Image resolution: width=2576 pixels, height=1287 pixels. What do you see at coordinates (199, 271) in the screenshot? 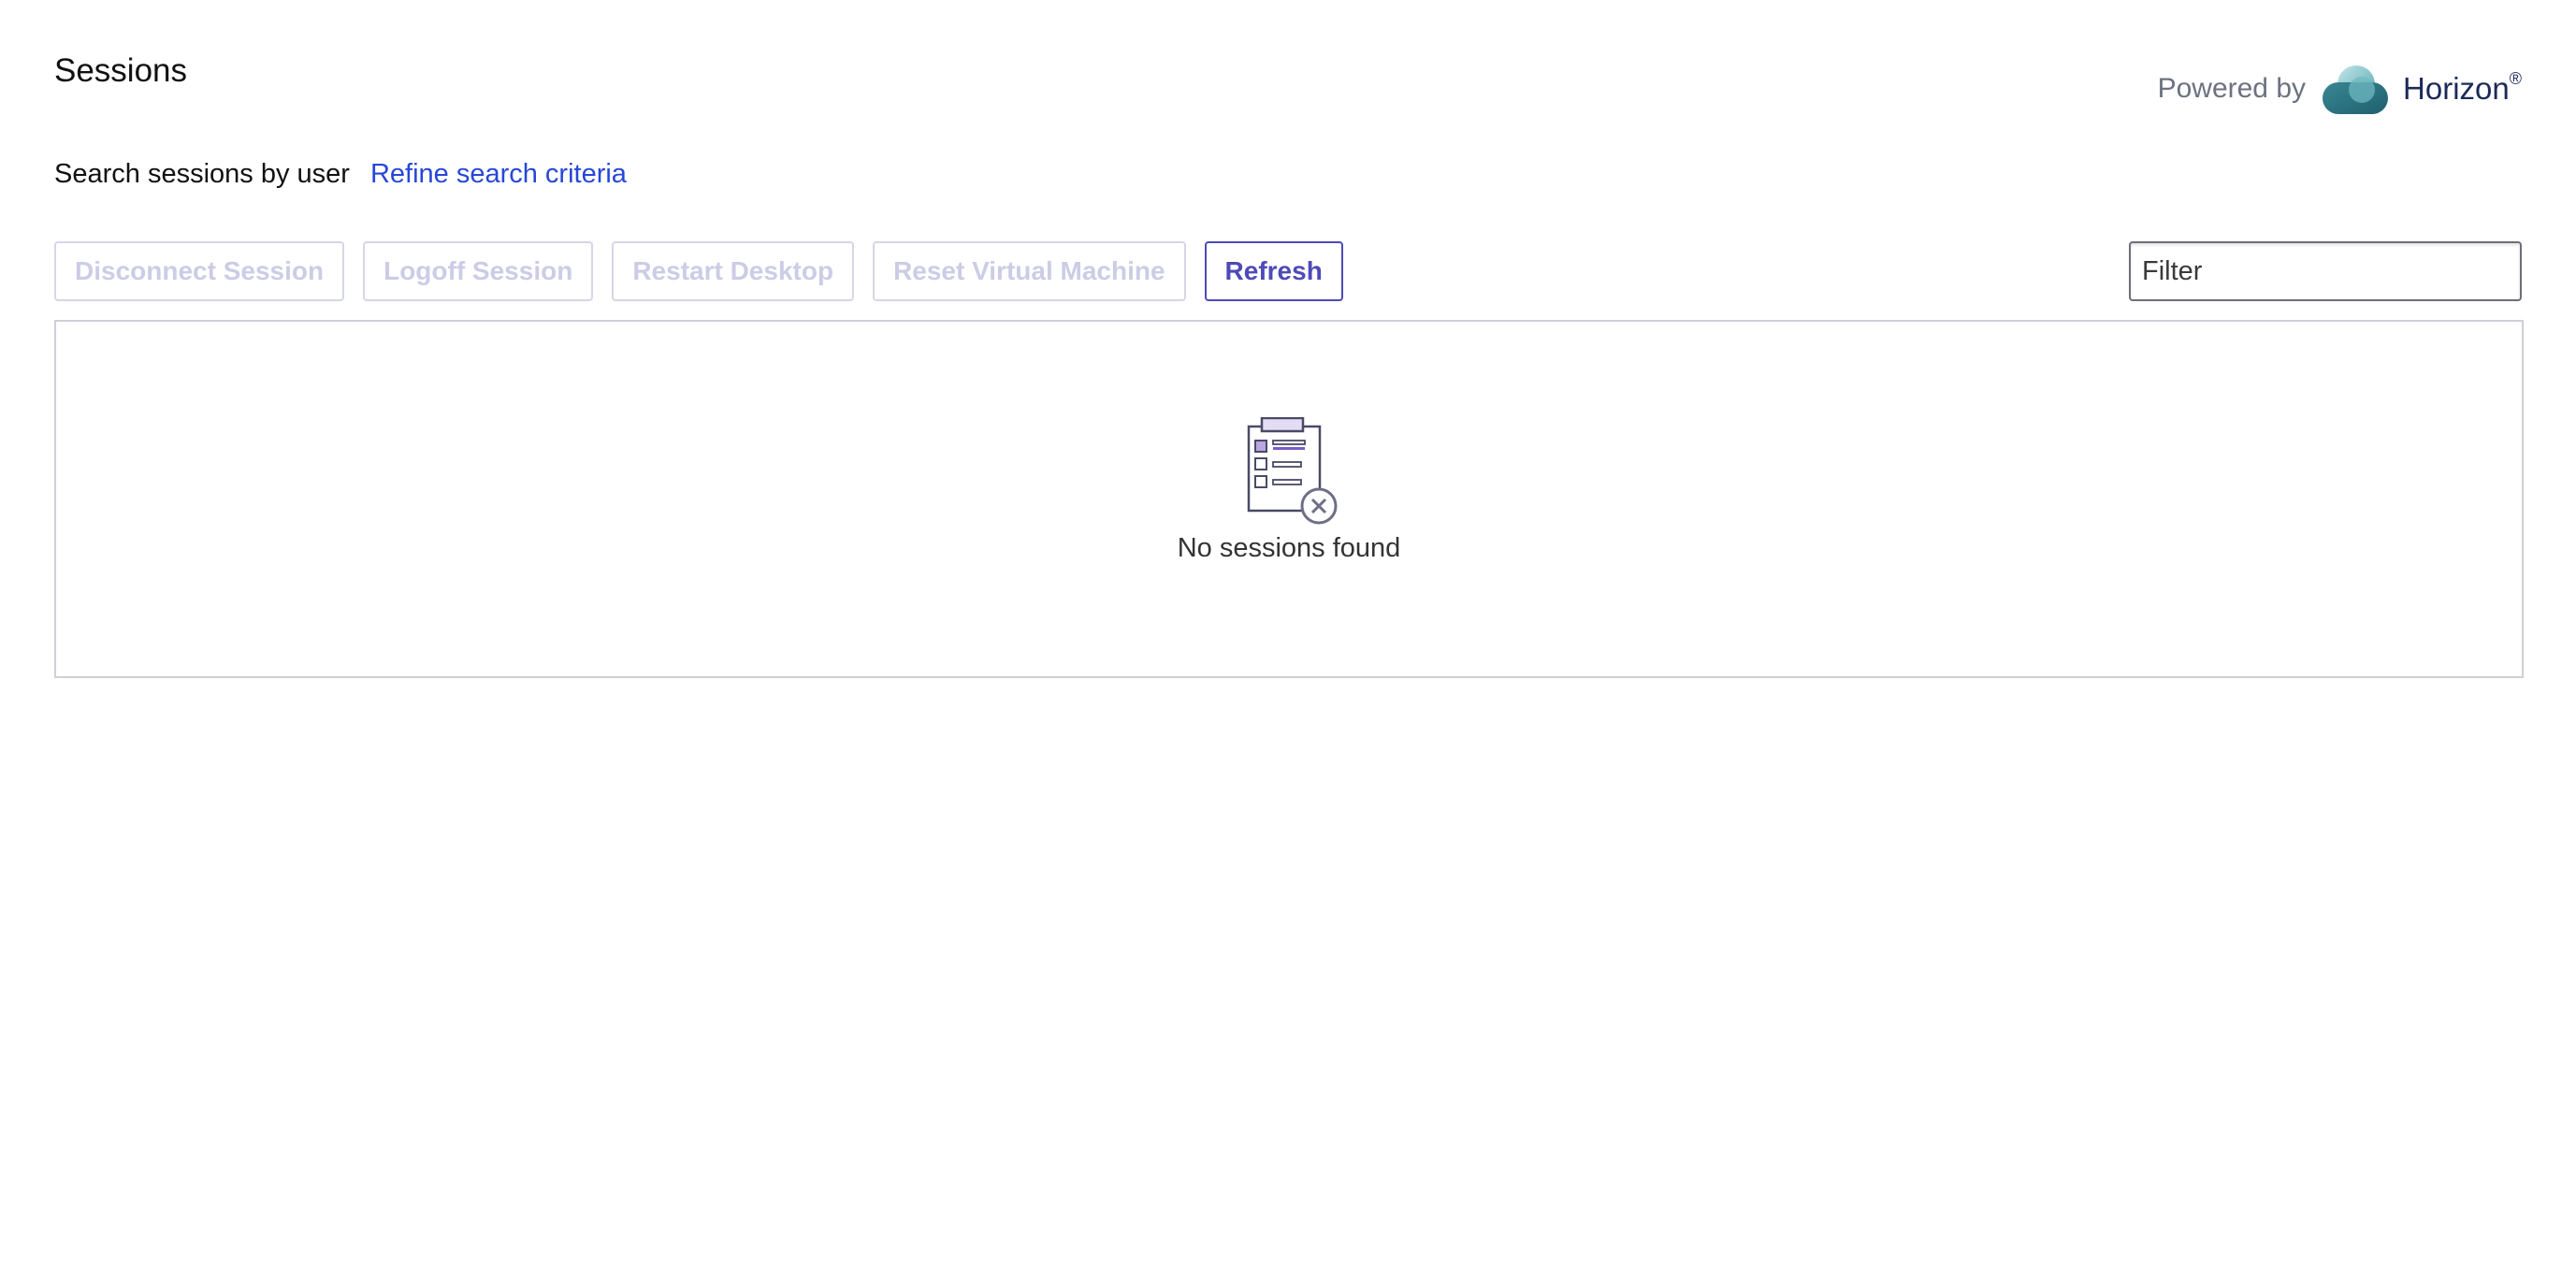
I see `disconnect-session-button: Disconnect Session` at bounding box center [199, 271].